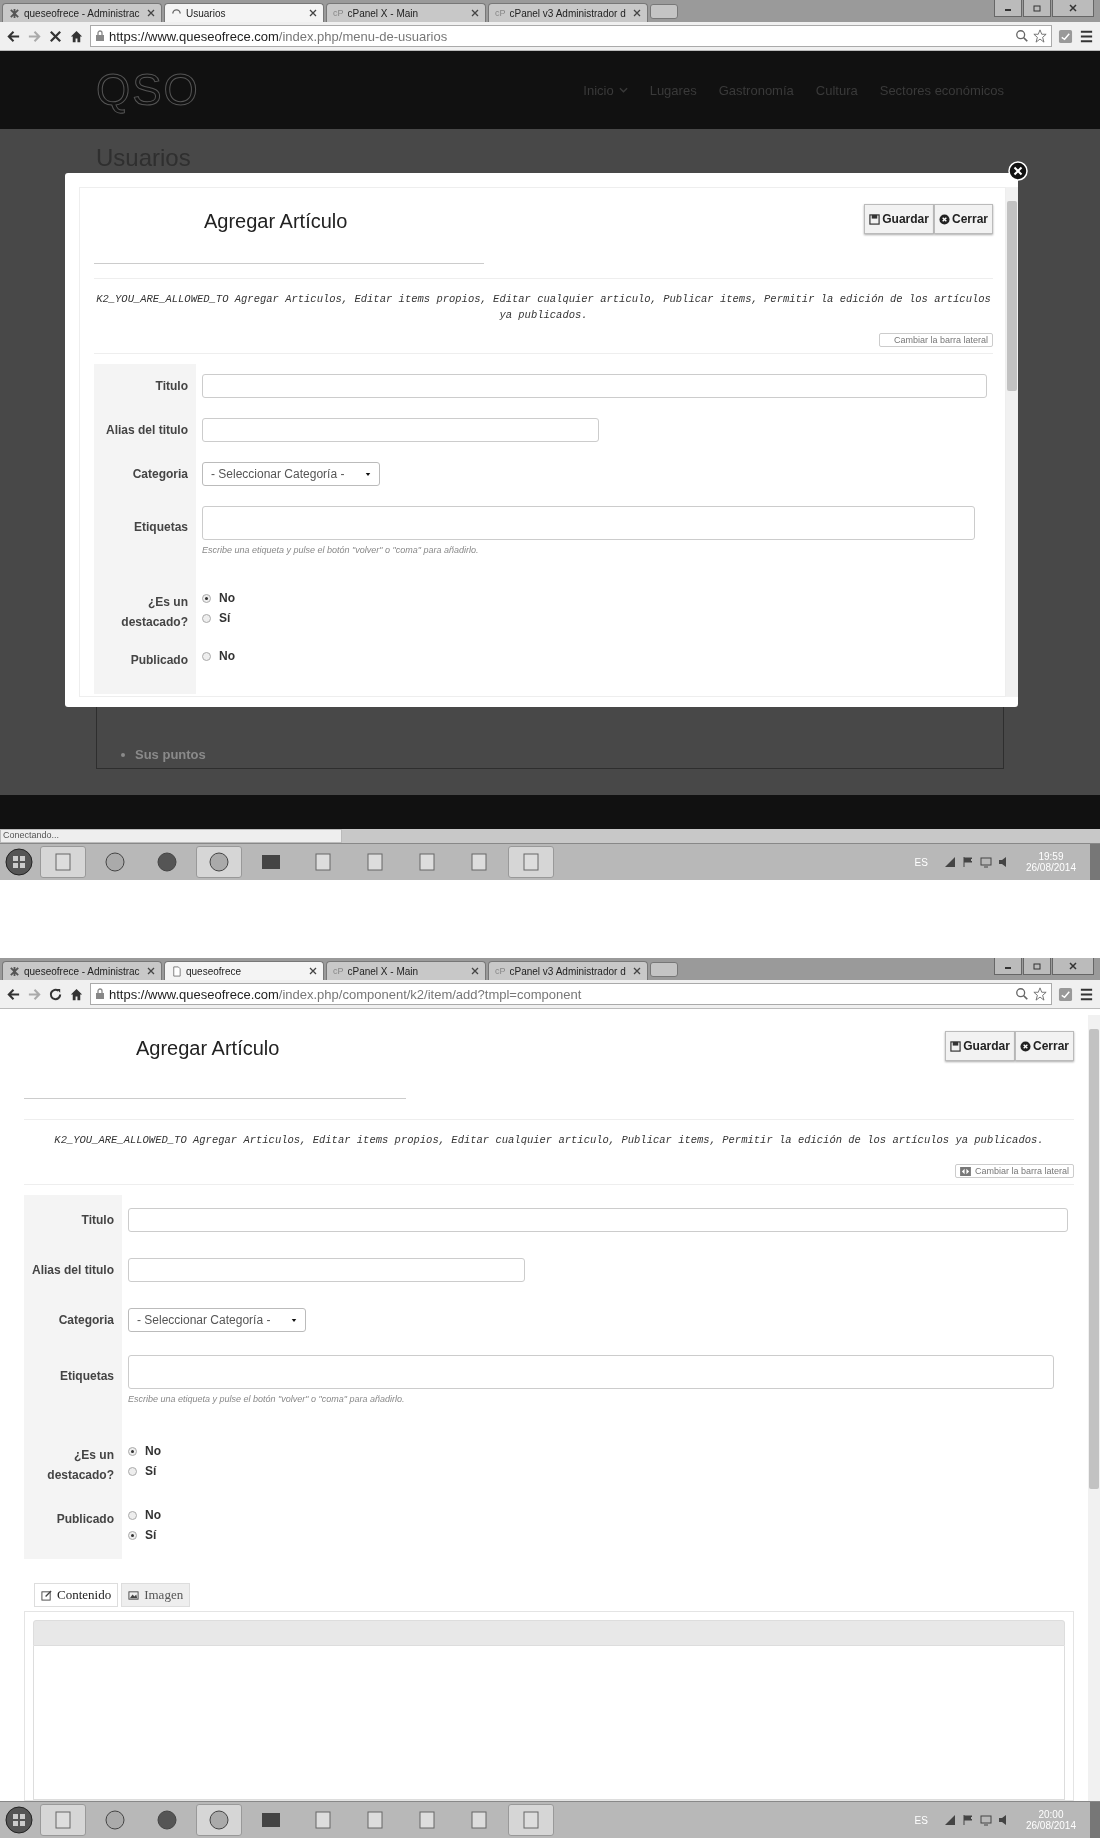 This screenshot has height=1838, width=1100. What do you see at coordinates (73, 1270) in the screenshot?
I see `field-label: Alias del titulo` at bounding box center [73, 1270].